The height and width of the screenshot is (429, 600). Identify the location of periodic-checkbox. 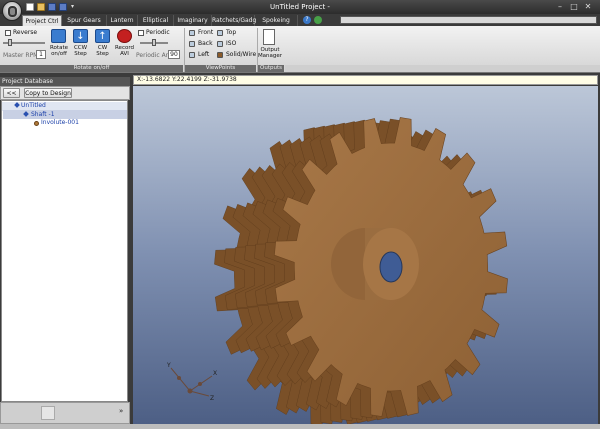
(141, 33).